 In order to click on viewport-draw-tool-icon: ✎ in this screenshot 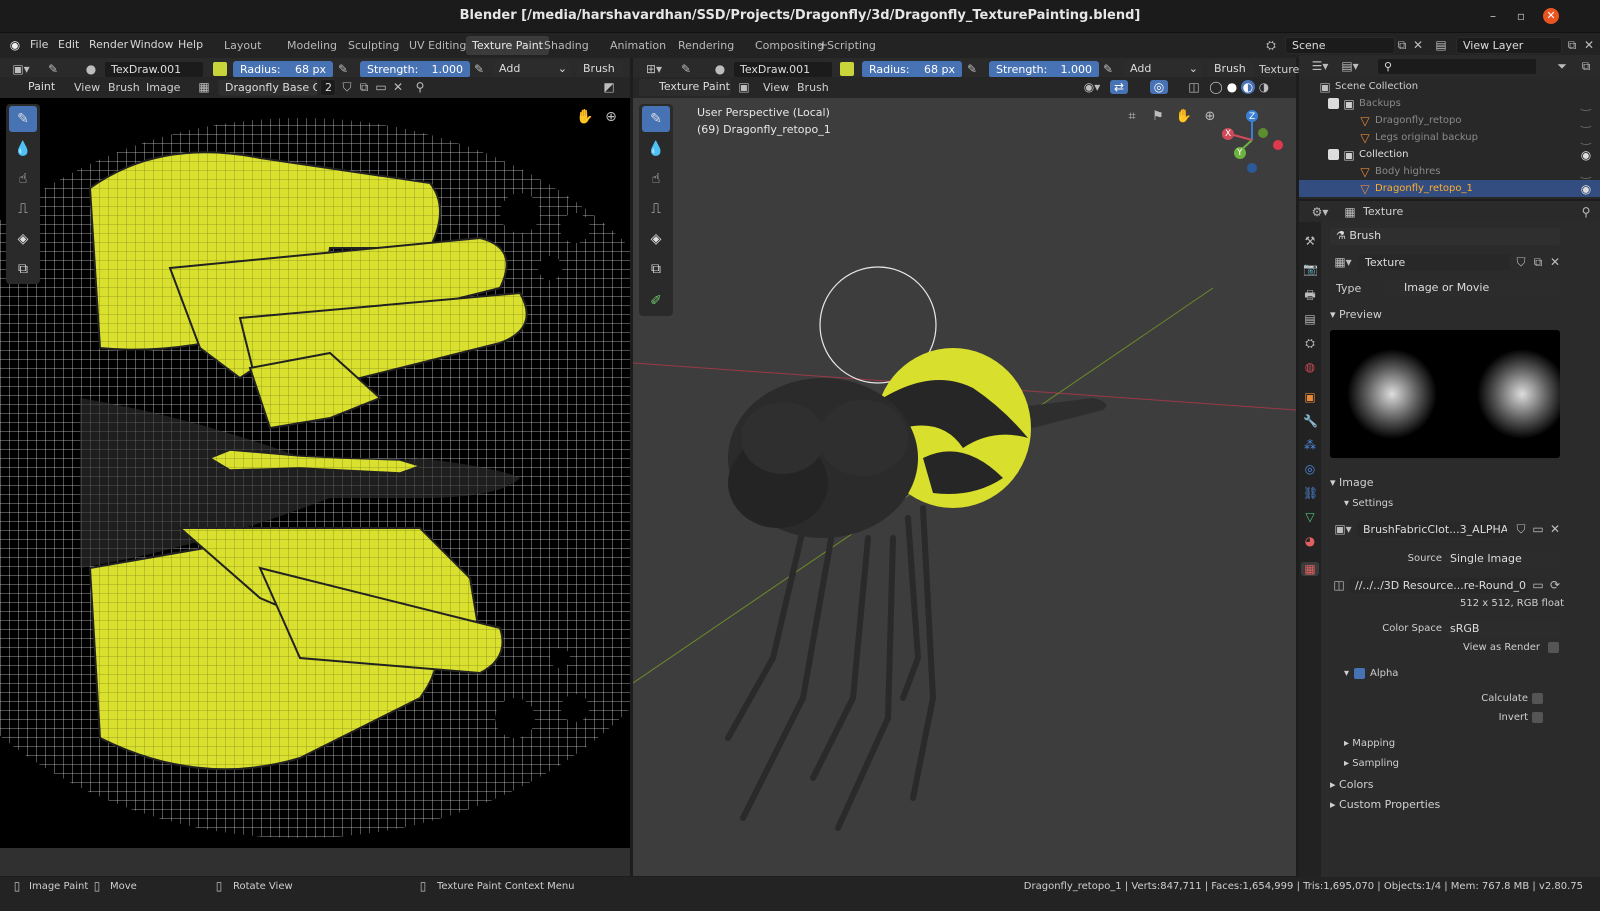, I will do `click(656, 119)`.